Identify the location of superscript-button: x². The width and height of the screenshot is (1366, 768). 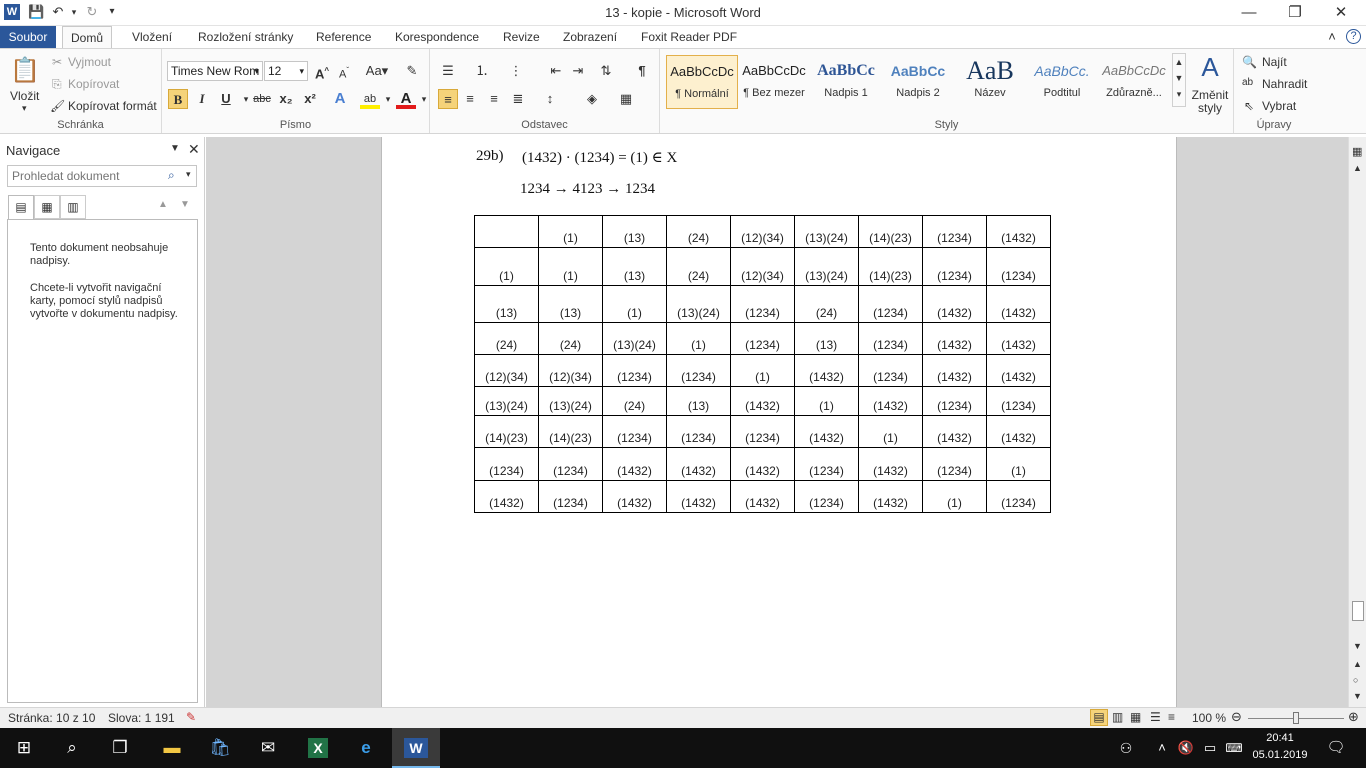
(310, 99).